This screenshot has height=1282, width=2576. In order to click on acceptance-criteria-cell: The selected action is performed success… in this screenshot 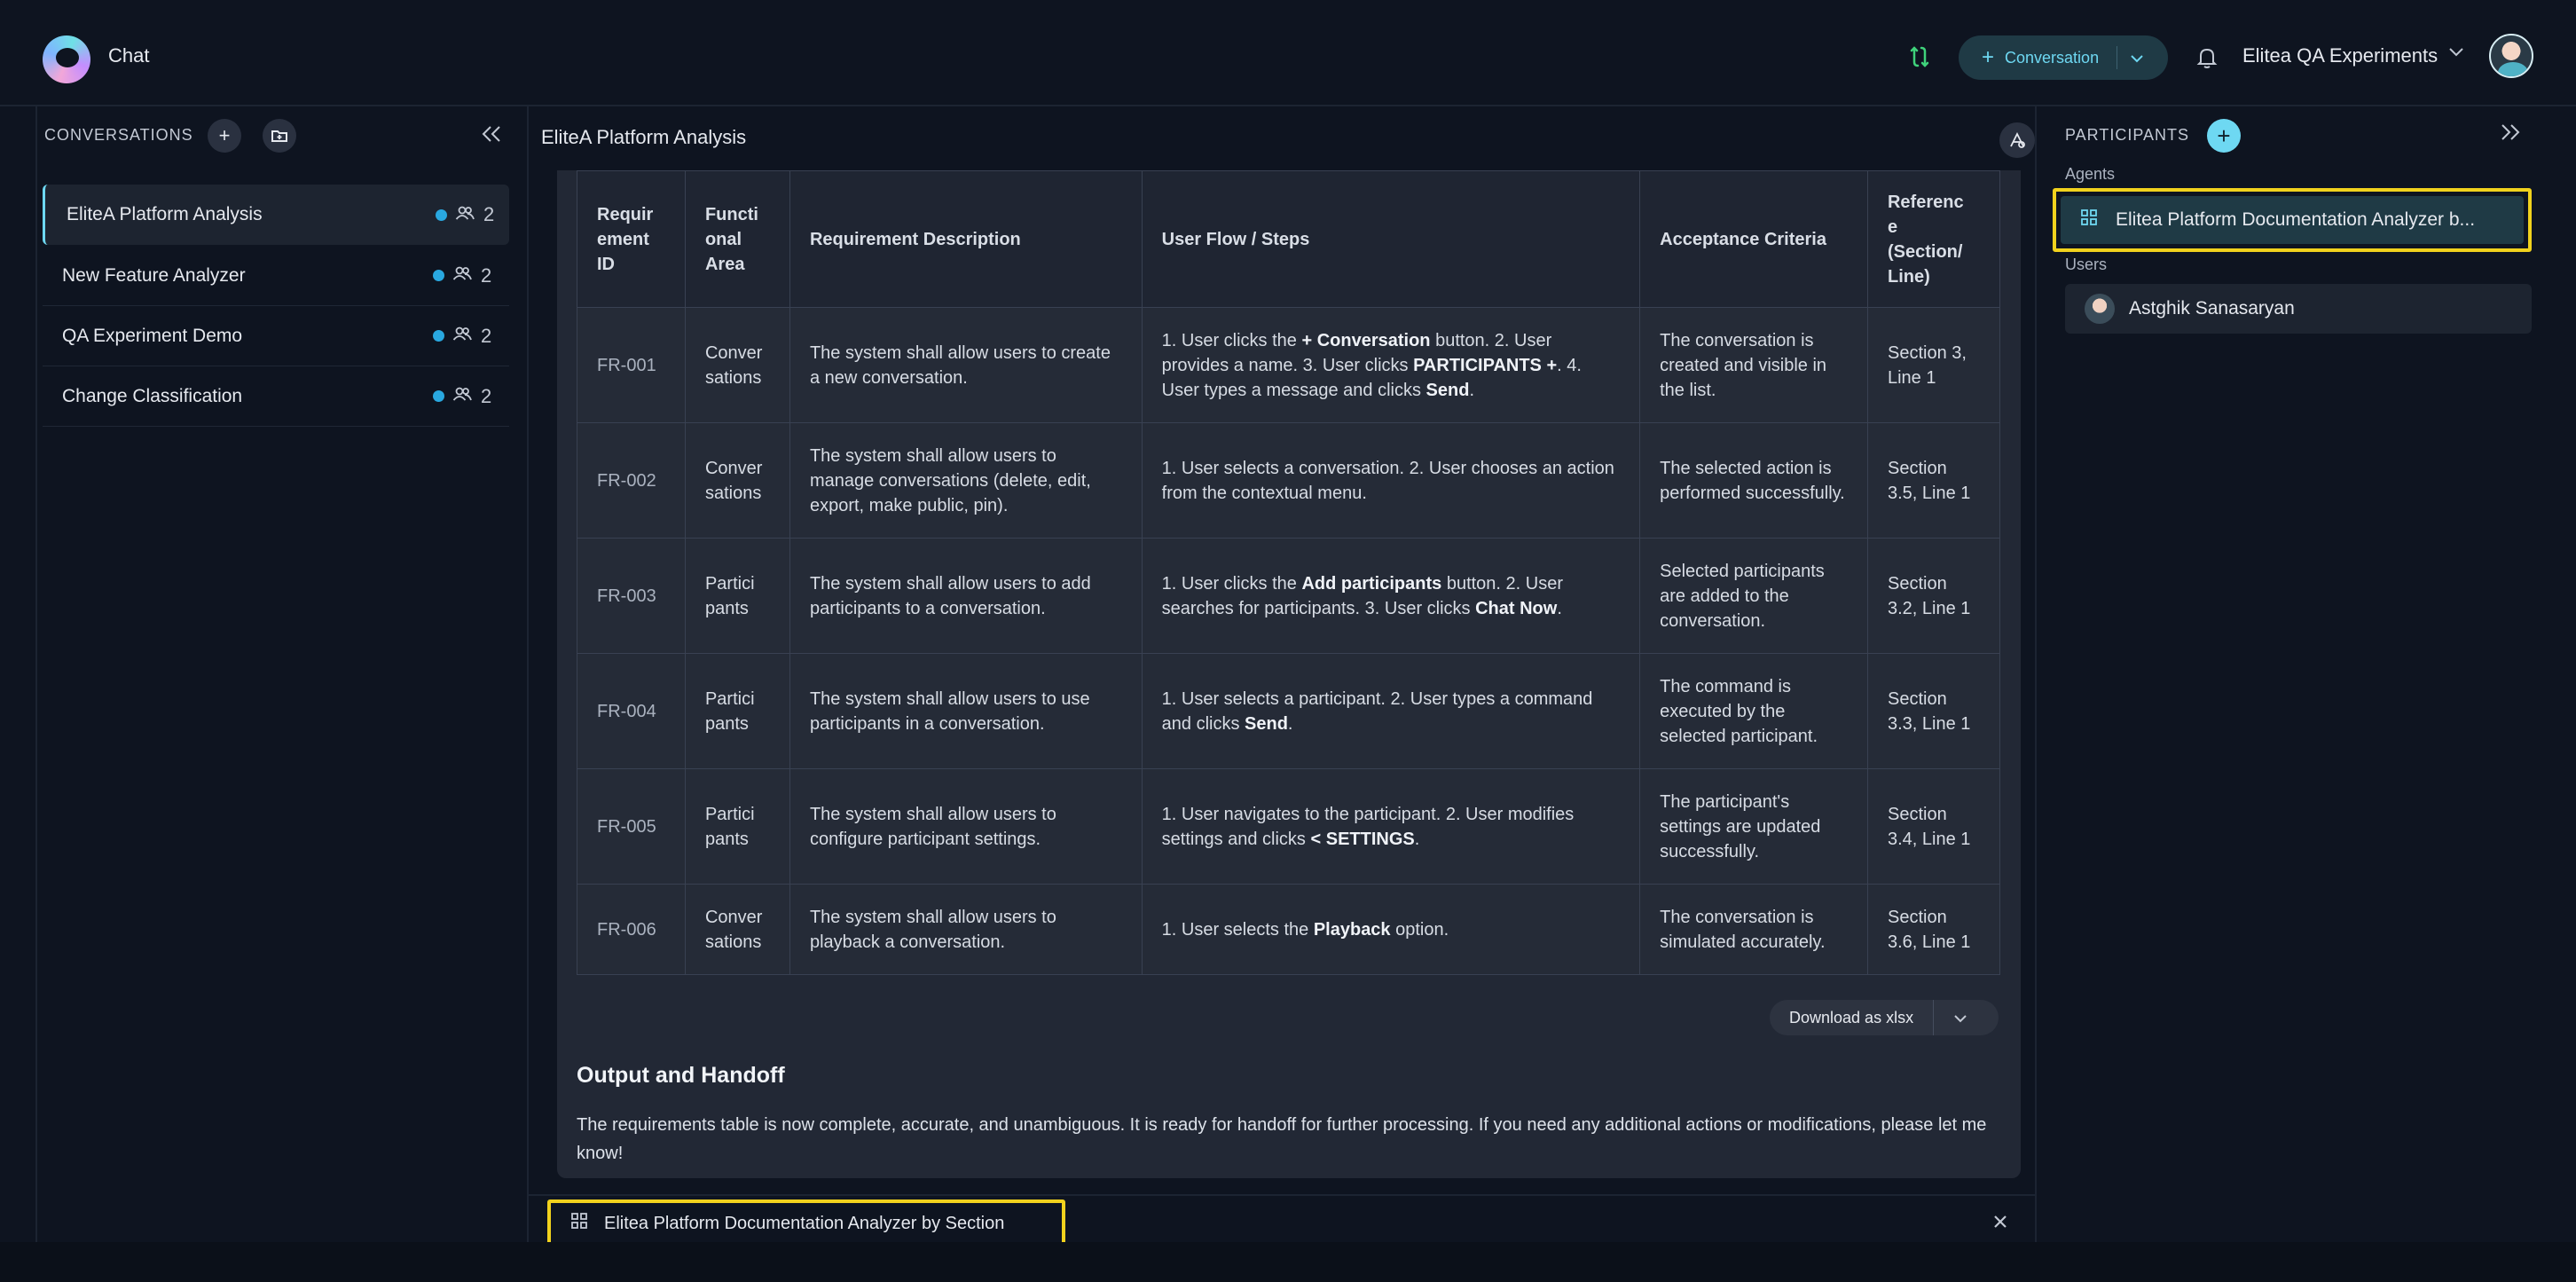, I will do `click(1753, 480)`.